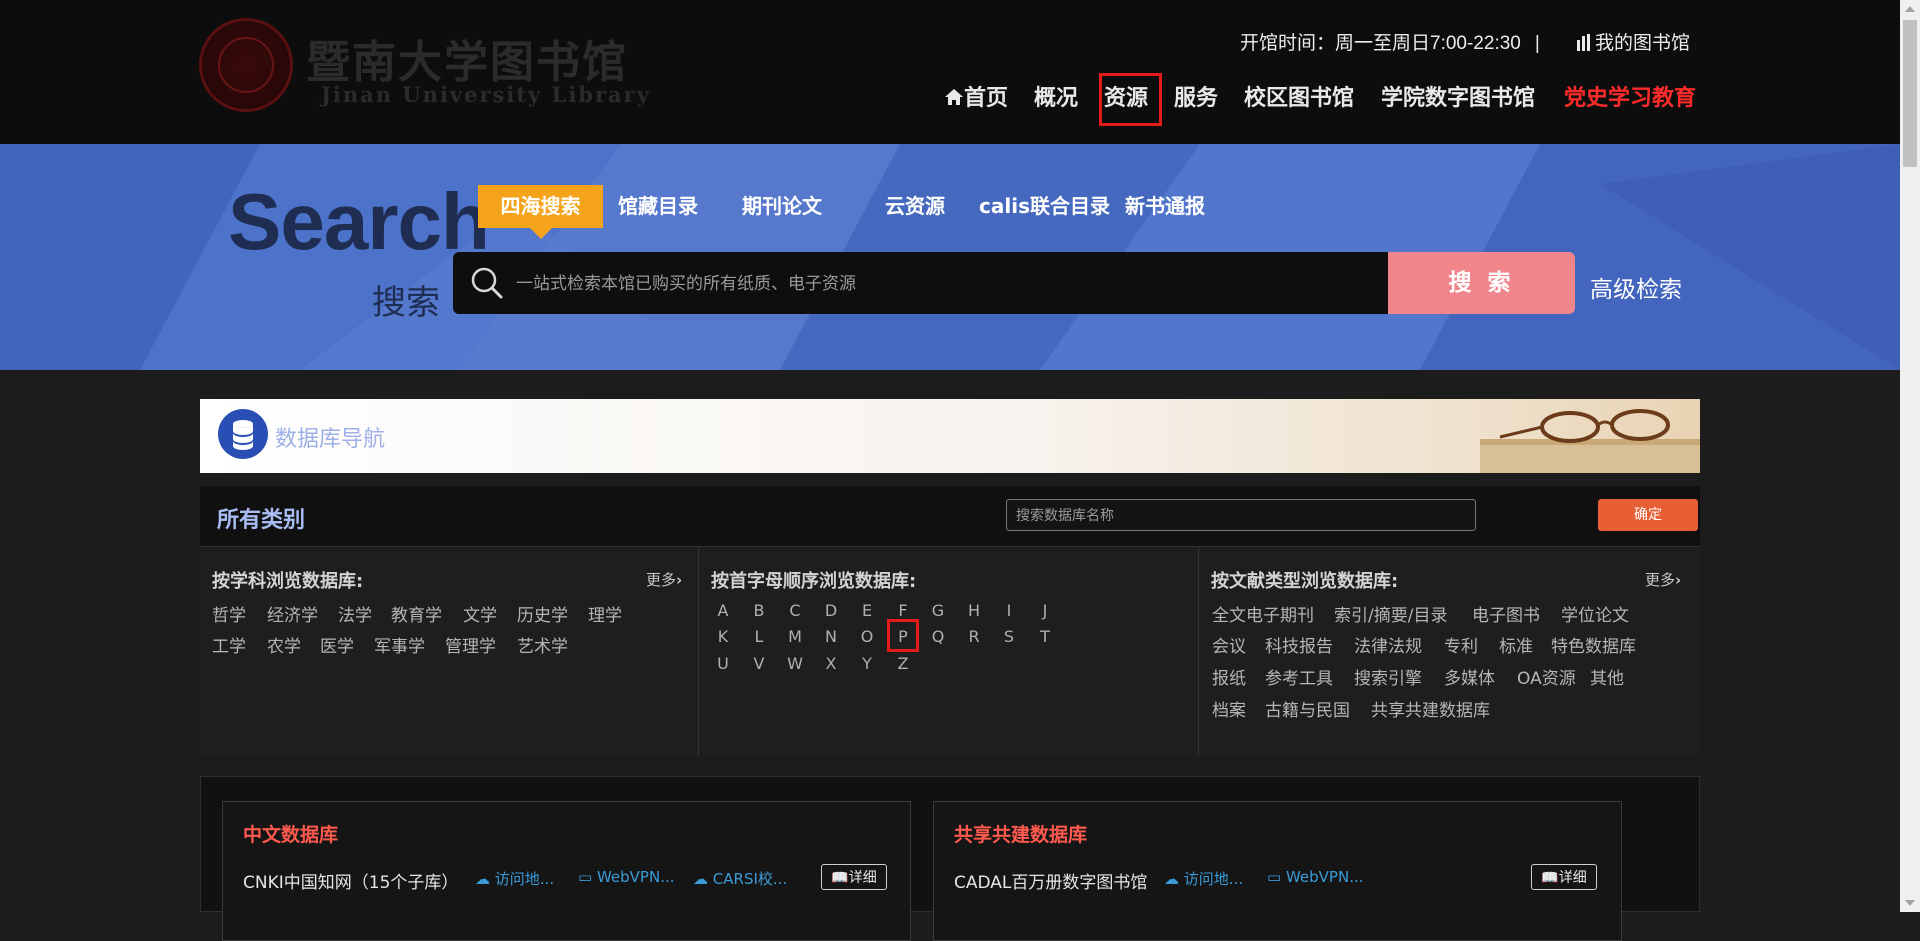 Image resolution: width=1920 pixels, height=941 pixels. What do you see at coordinates (1910, 93) in the screenshot?
I see `scrollbar-thumb` at bounding box center [1910, 93].